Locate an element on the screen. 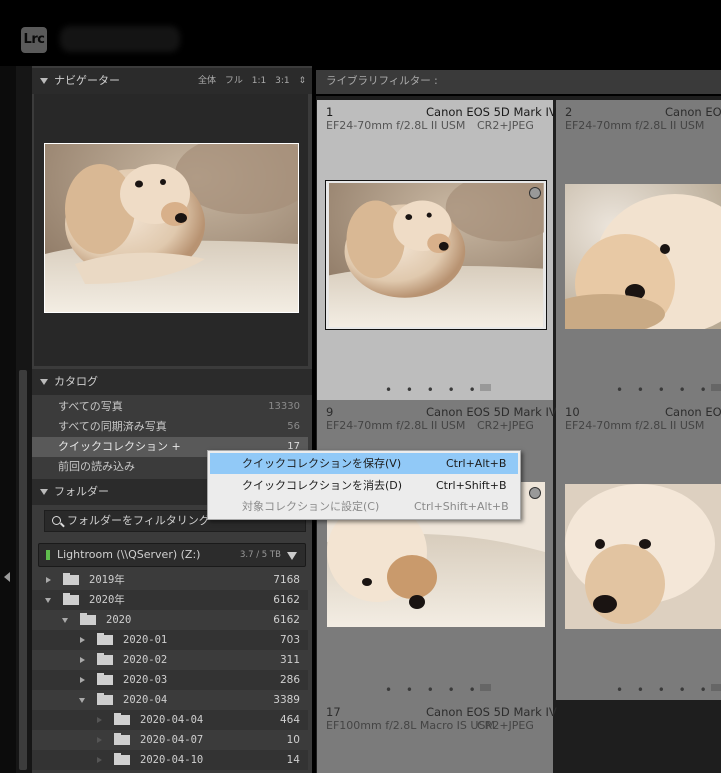 Image resolution: width=721 pixels, height=773 pixels. navigator-zoom-options: 全体 フル 1:1 3:1 ⇕ is located at coordinates (252, 81).